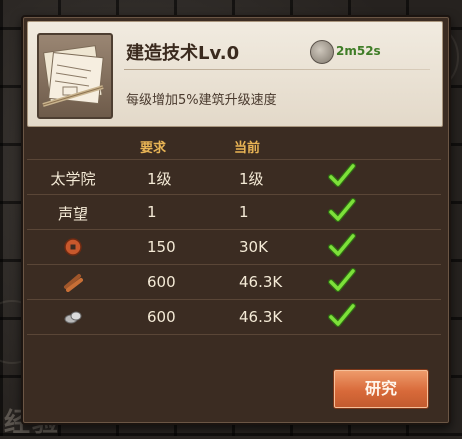  I want to click on table-header: 要求 当前, so click(234, 144).